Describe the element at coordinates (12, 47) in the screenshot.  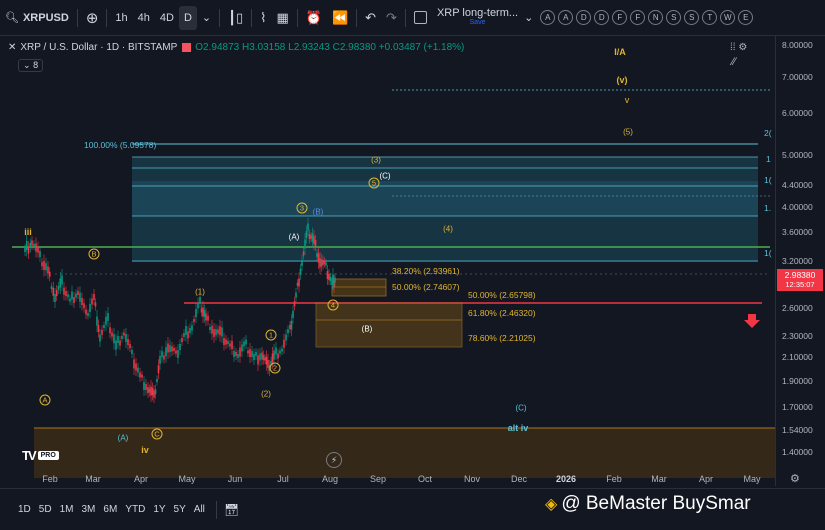
I see `close-icon: ✕` at that location.